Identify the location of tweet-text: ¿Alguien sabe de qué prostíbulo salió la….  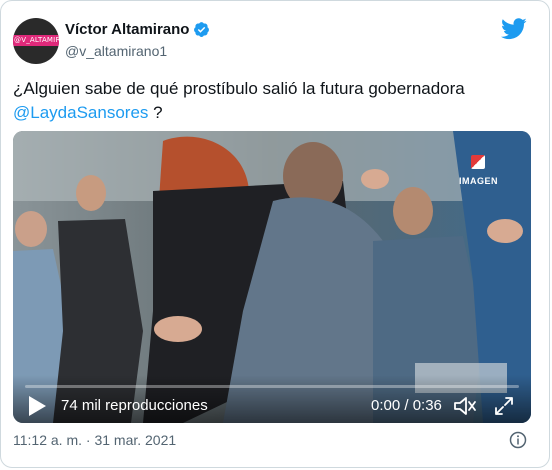
(277, 101).